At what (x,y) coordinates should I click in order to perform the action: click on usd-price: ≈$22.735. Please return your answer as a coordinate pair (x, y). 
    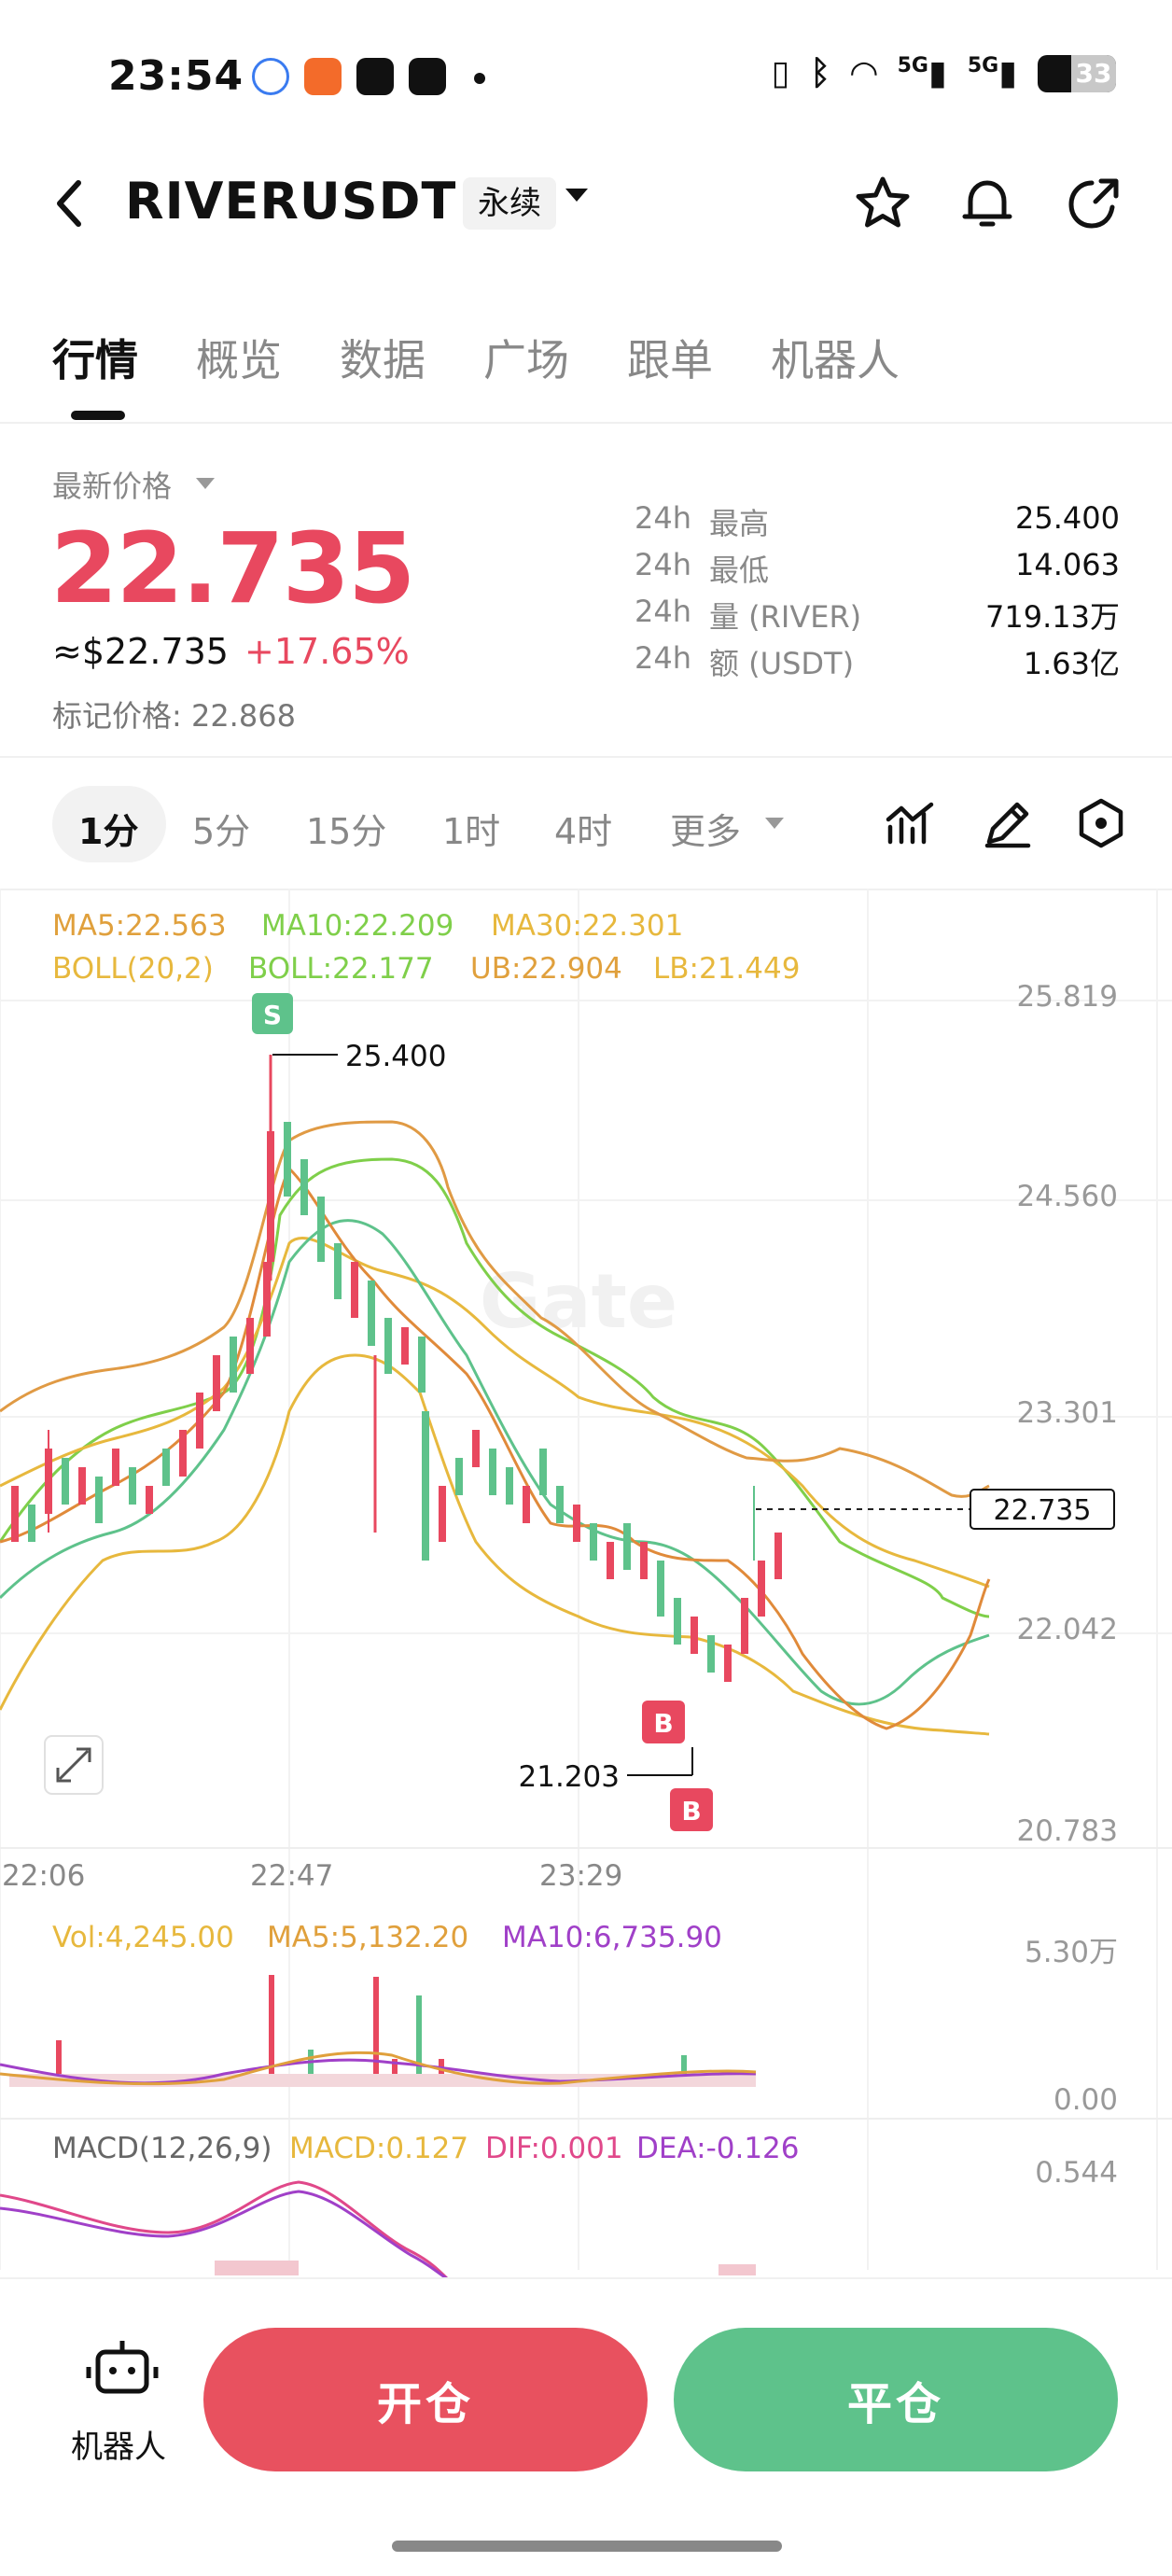
    Looking at the image, I should click on (140, 651).